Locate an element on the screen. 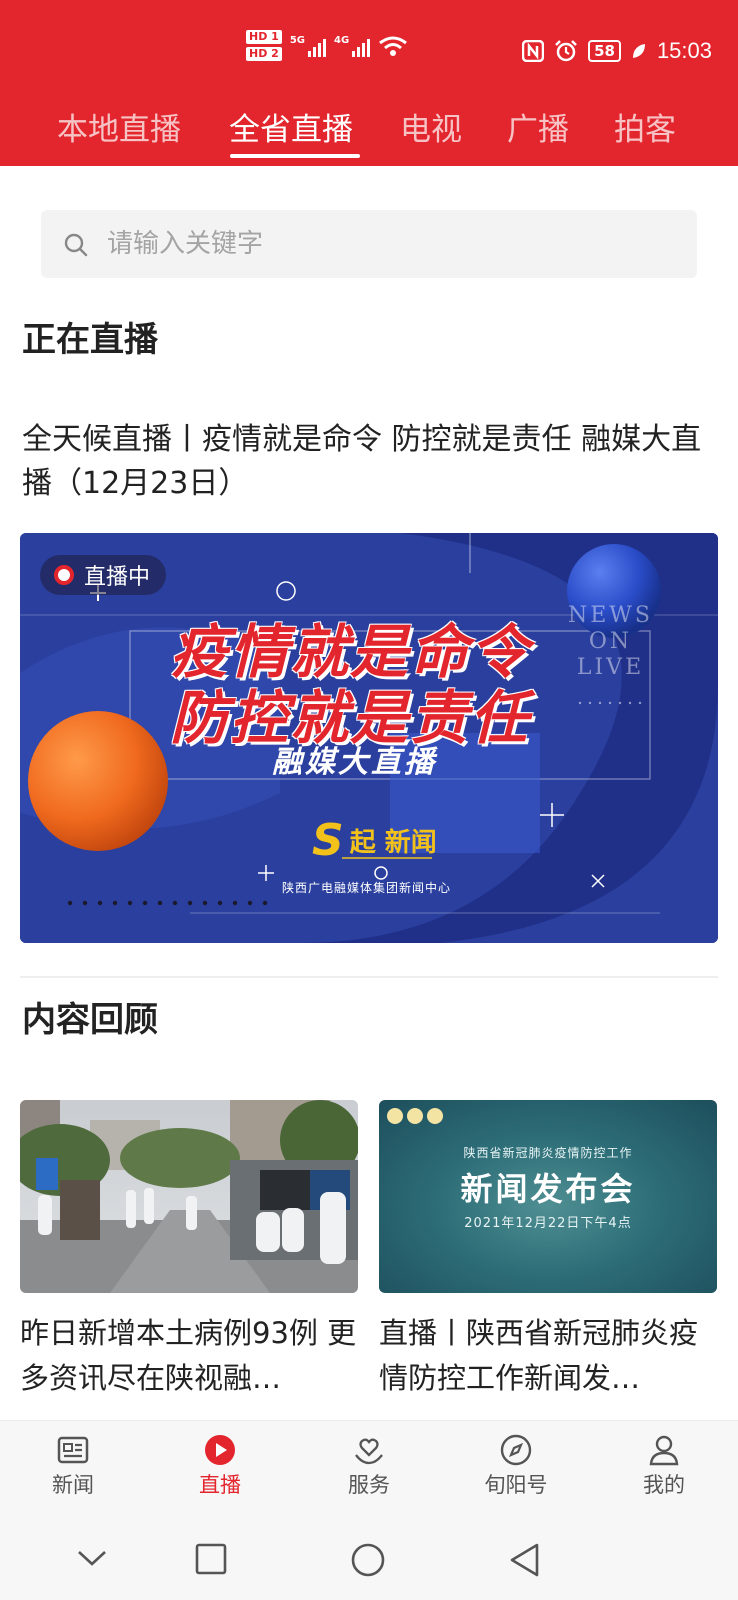  banner-organization: 陕西广电融媒体集团新闻中心 is located at coordinates (367, 888).